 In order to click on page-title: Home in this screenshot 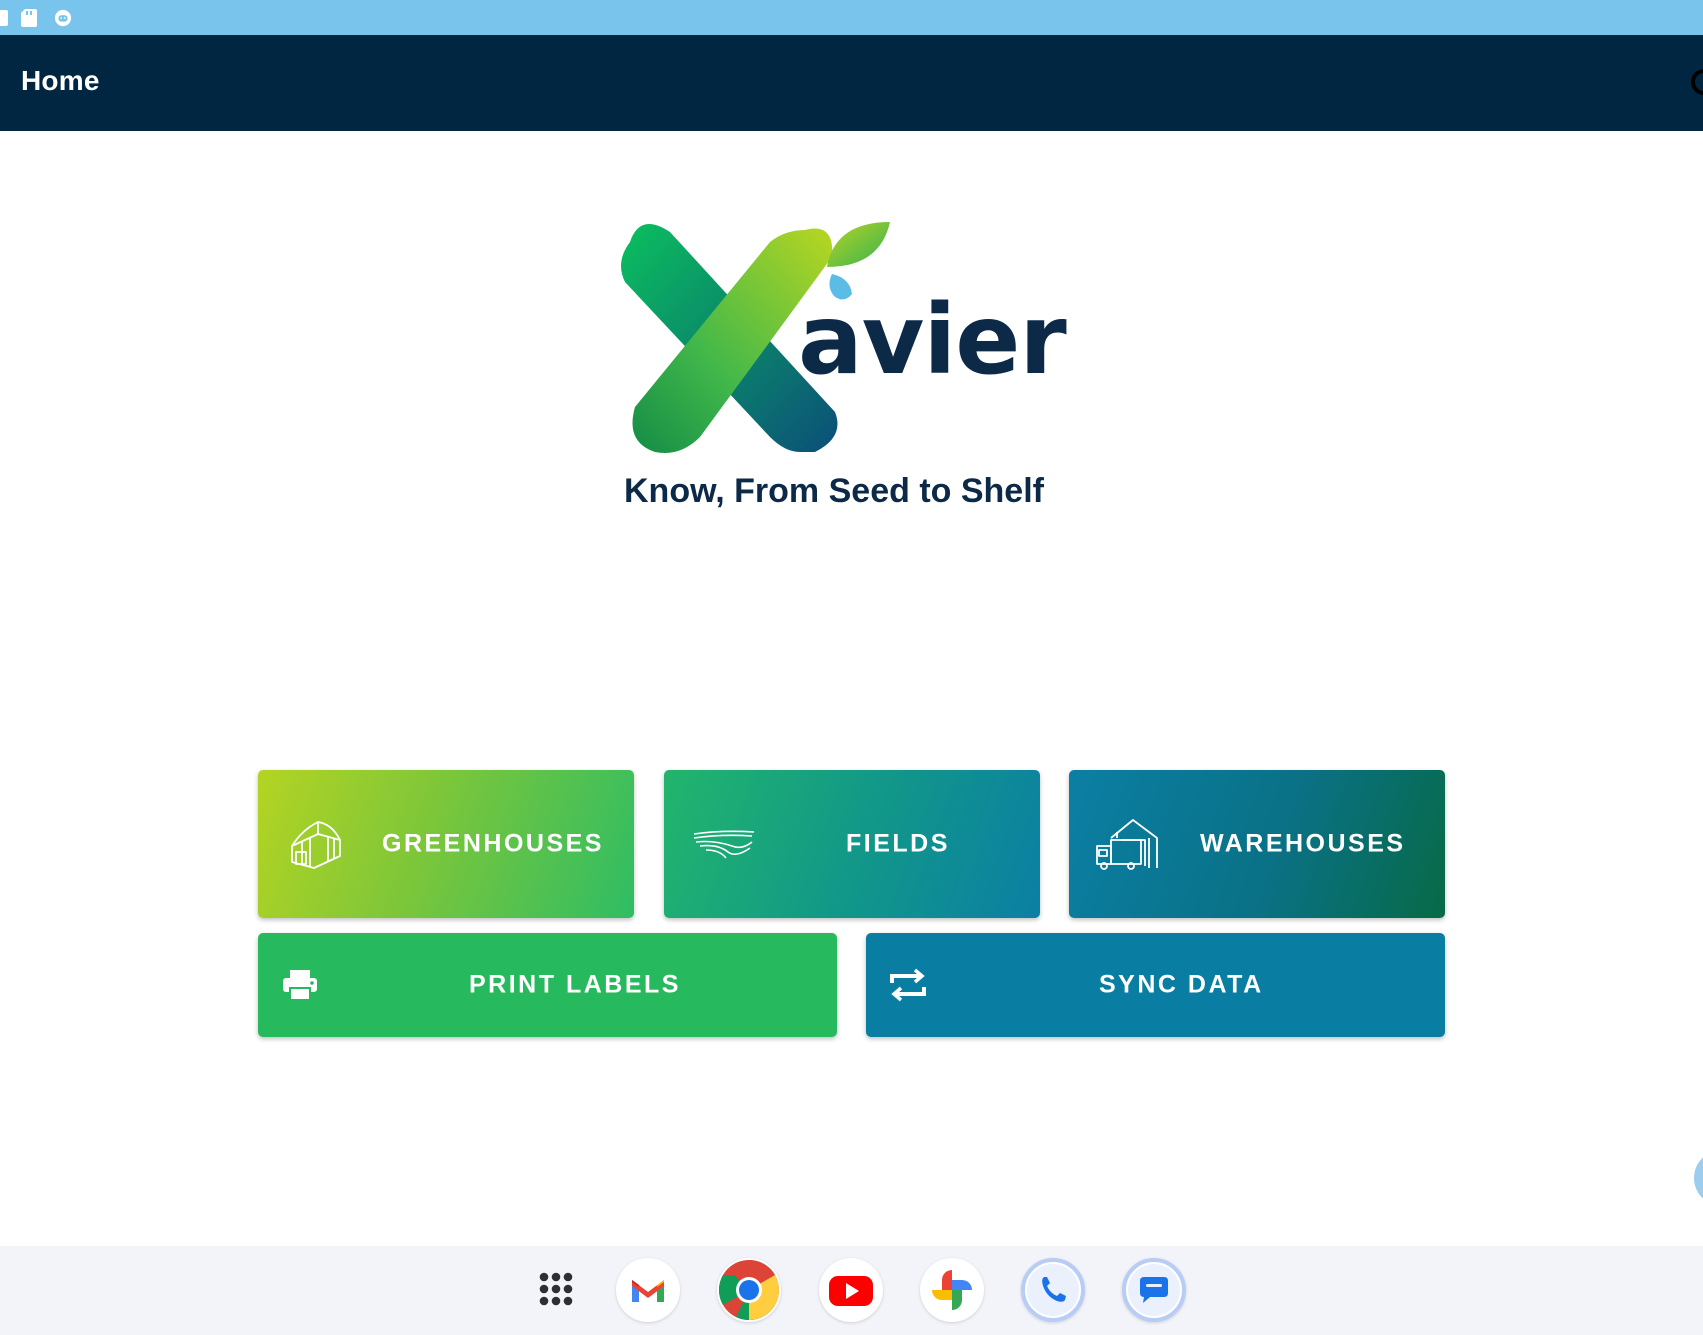, I will do `click(60, 80)`.